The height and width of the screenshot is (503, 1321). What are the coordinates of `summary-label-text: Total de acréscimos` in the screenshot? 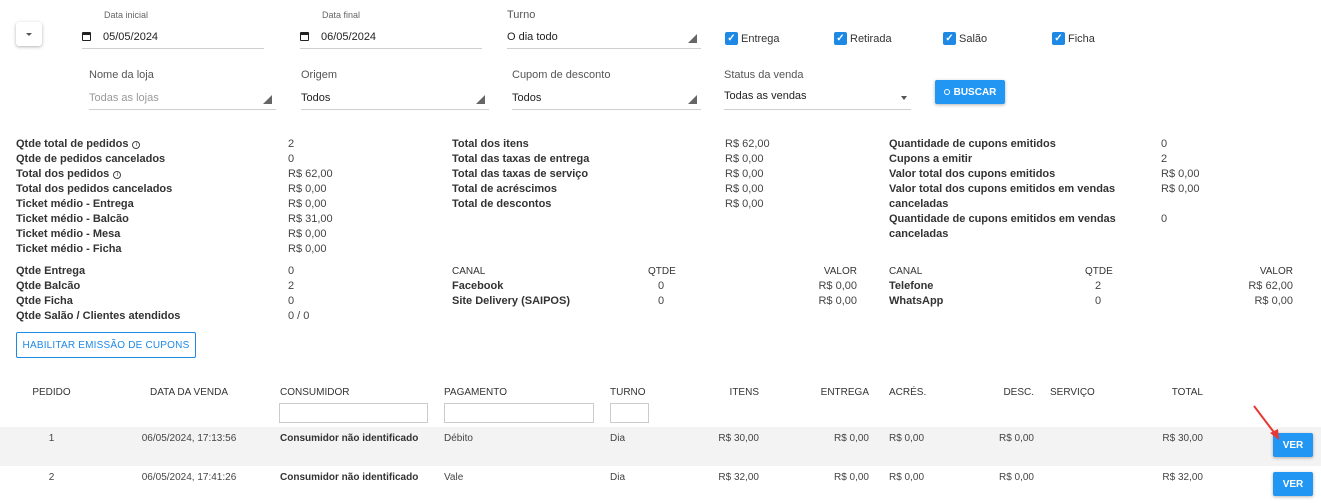 It's located at (504, 189).